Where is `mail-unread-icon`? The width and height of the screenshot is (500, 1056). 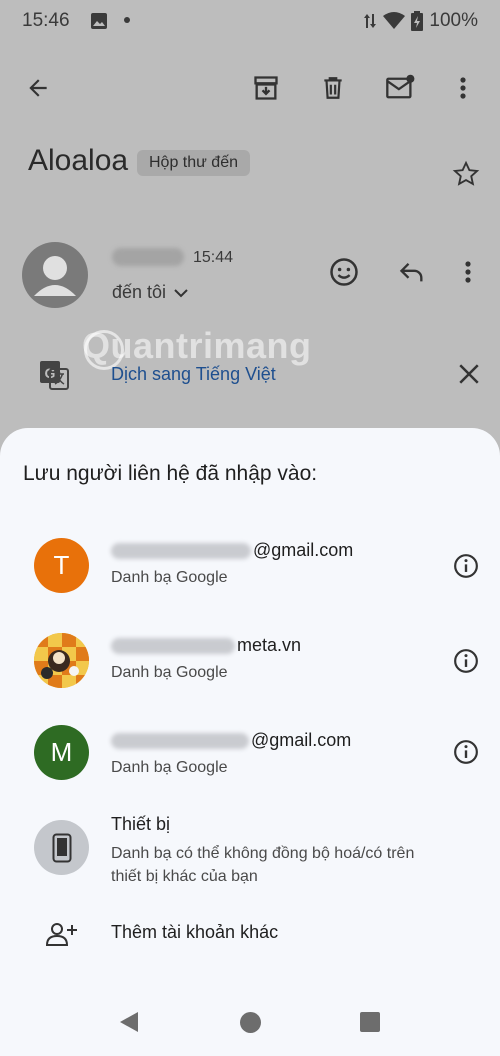
mail-unread-icon is located at coordinates (400, 86).